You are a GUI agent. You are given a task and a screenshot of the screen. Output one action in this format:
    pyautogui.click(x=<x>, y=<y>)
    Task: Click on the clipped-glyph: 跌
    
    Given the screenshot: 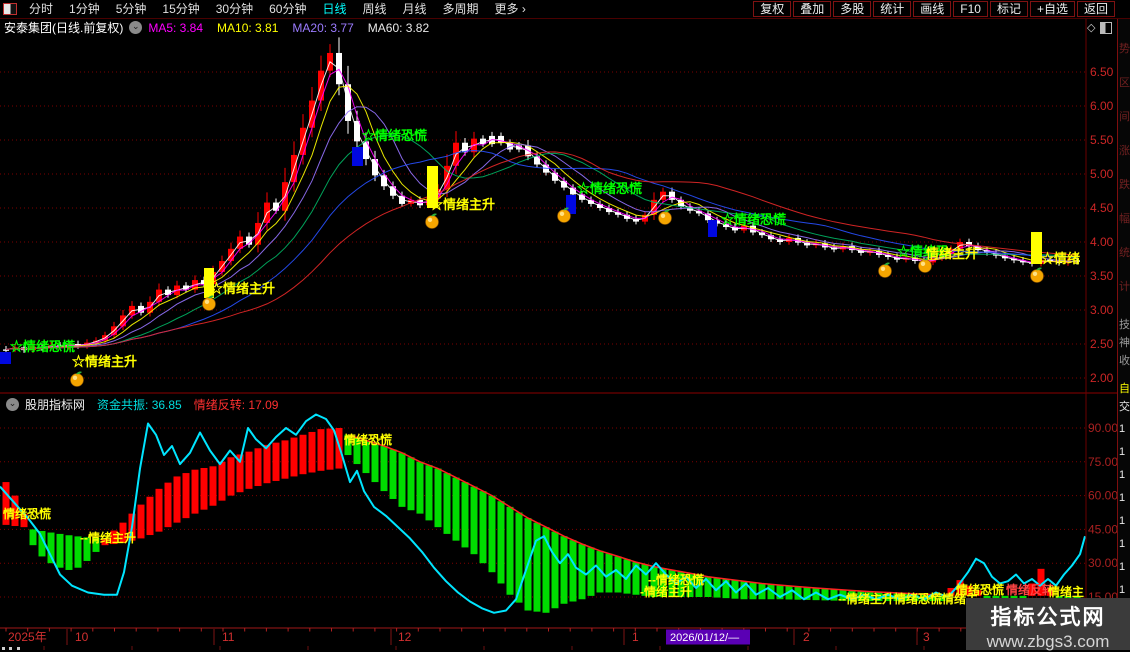 What is the action you would take?
    pyautogui.click(x=1124, y=185)
    